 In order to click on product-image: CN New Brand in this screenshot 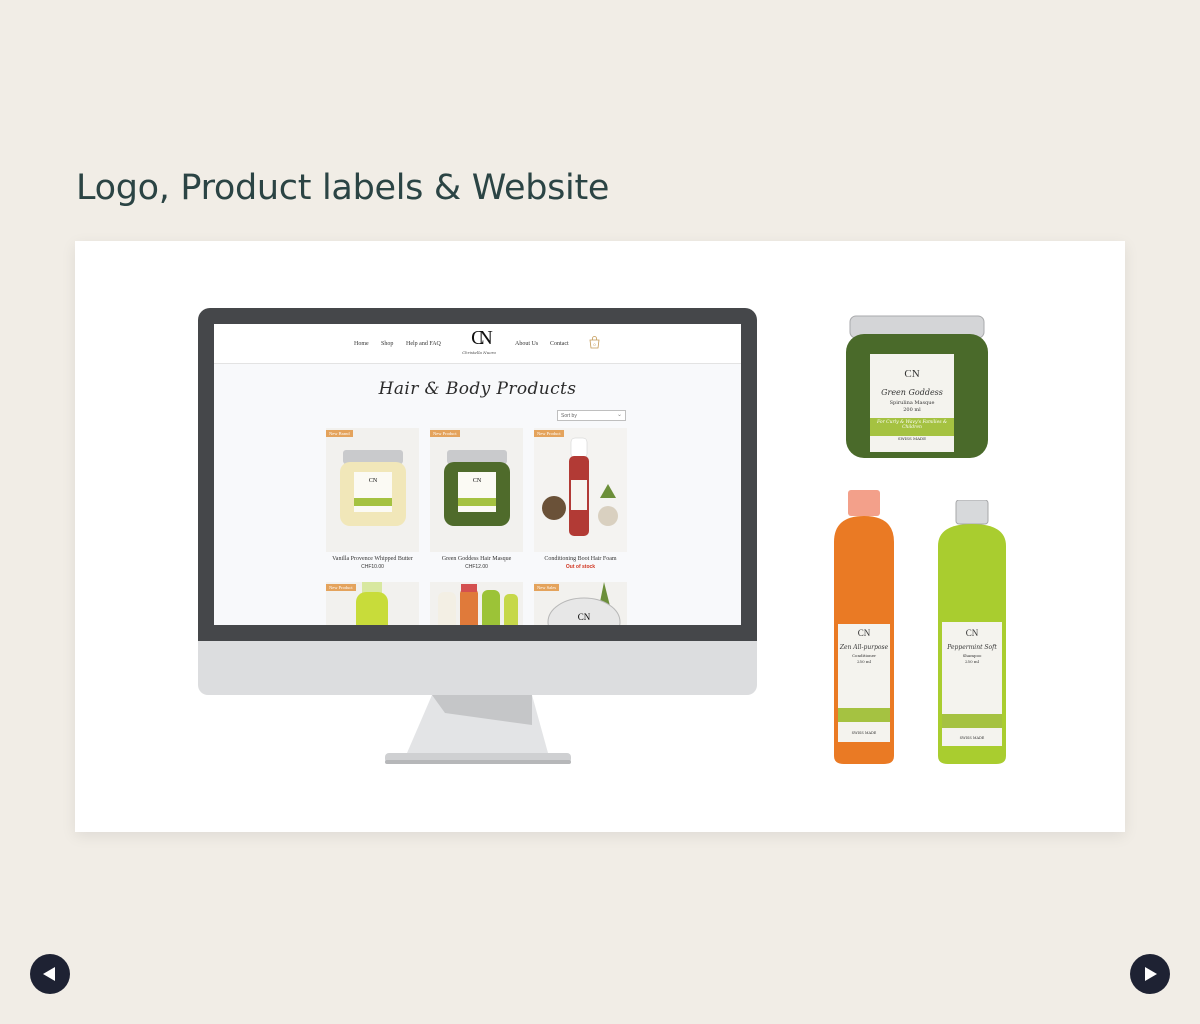, I will do `click(372, 490)`.